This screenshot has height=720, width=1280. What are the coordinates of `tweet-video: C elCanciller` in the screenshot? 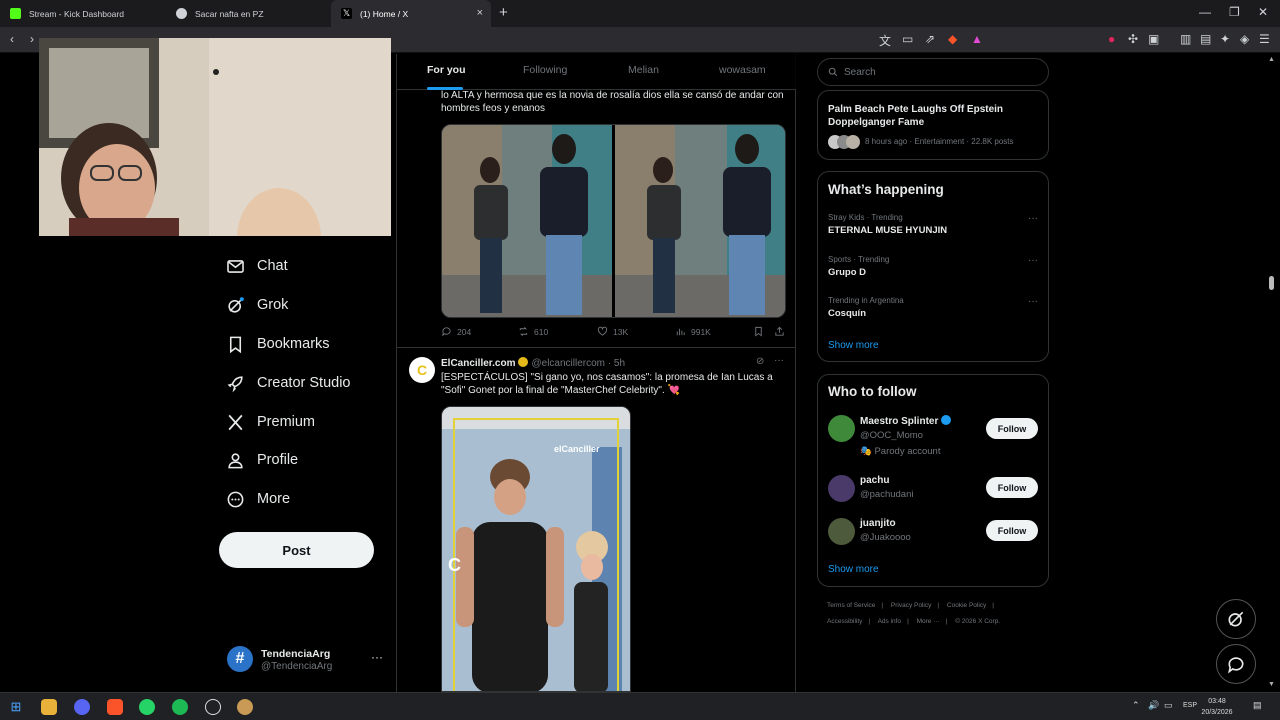 It's located at (536, 549).